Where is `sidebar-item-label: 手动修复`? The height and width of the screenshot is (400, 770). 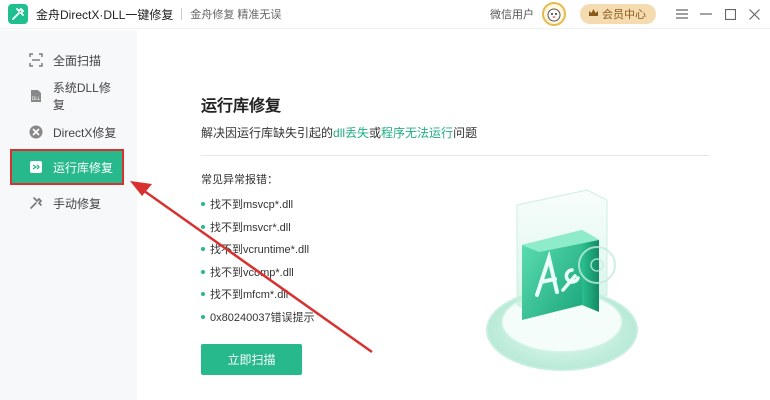
sidebar-item-label: 手动修复 is located at coordinates (77, 203).